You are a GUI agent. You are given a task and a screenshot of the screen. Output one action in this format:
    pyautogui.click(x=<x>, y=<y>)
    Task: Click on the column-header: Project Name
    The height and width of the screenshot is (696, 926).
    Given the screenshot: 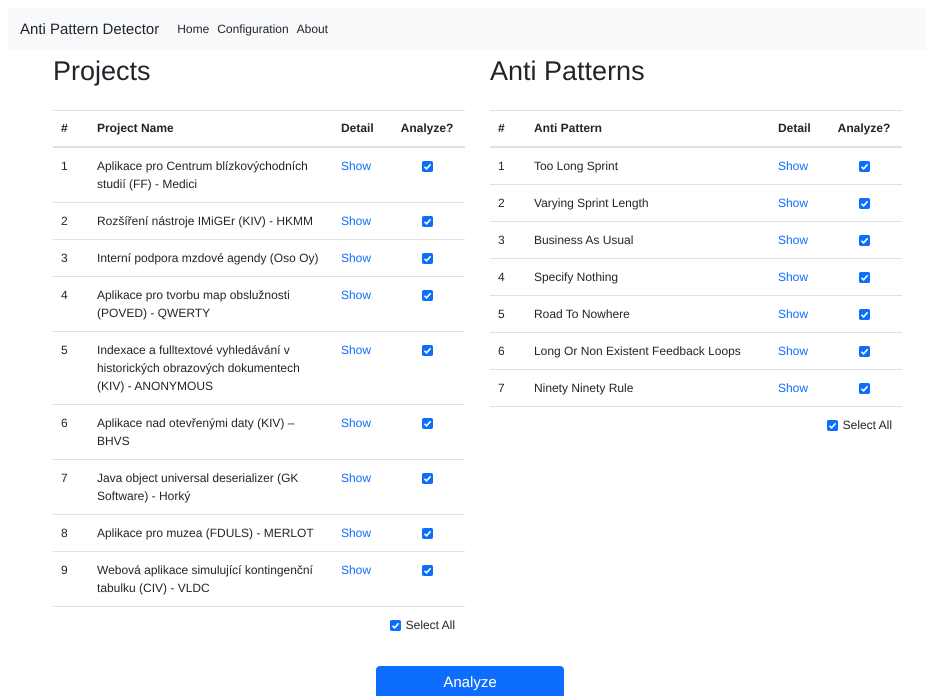 What is the action you would take?
    pyautogui.click(x=211, y=128)
    